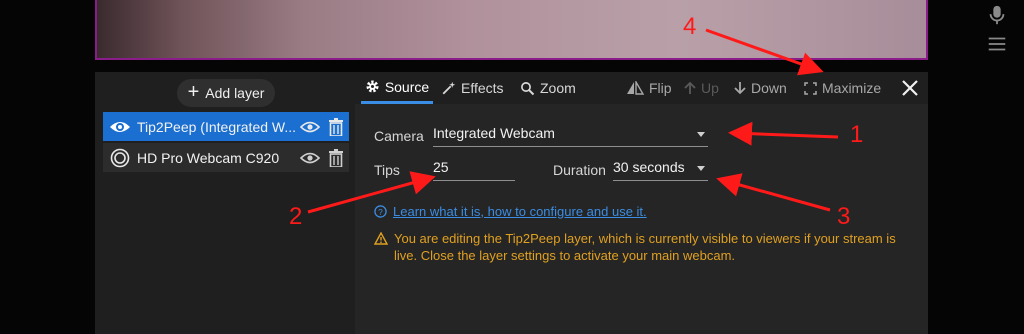 Image resolution: width=1024 pixels, height=334 pixels. I want to click on warning-icon, so click(381, 238).